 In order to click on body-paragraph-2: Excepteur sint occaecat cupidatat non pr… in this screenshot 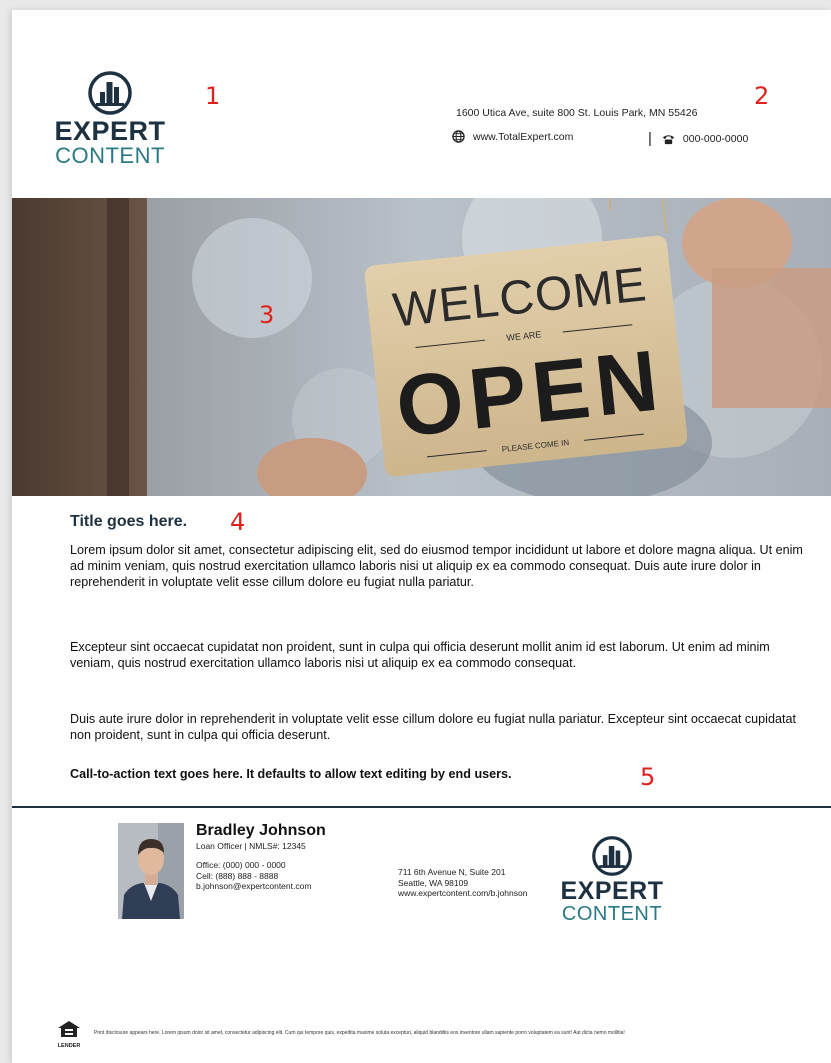, I will do `click(420, 655)`.